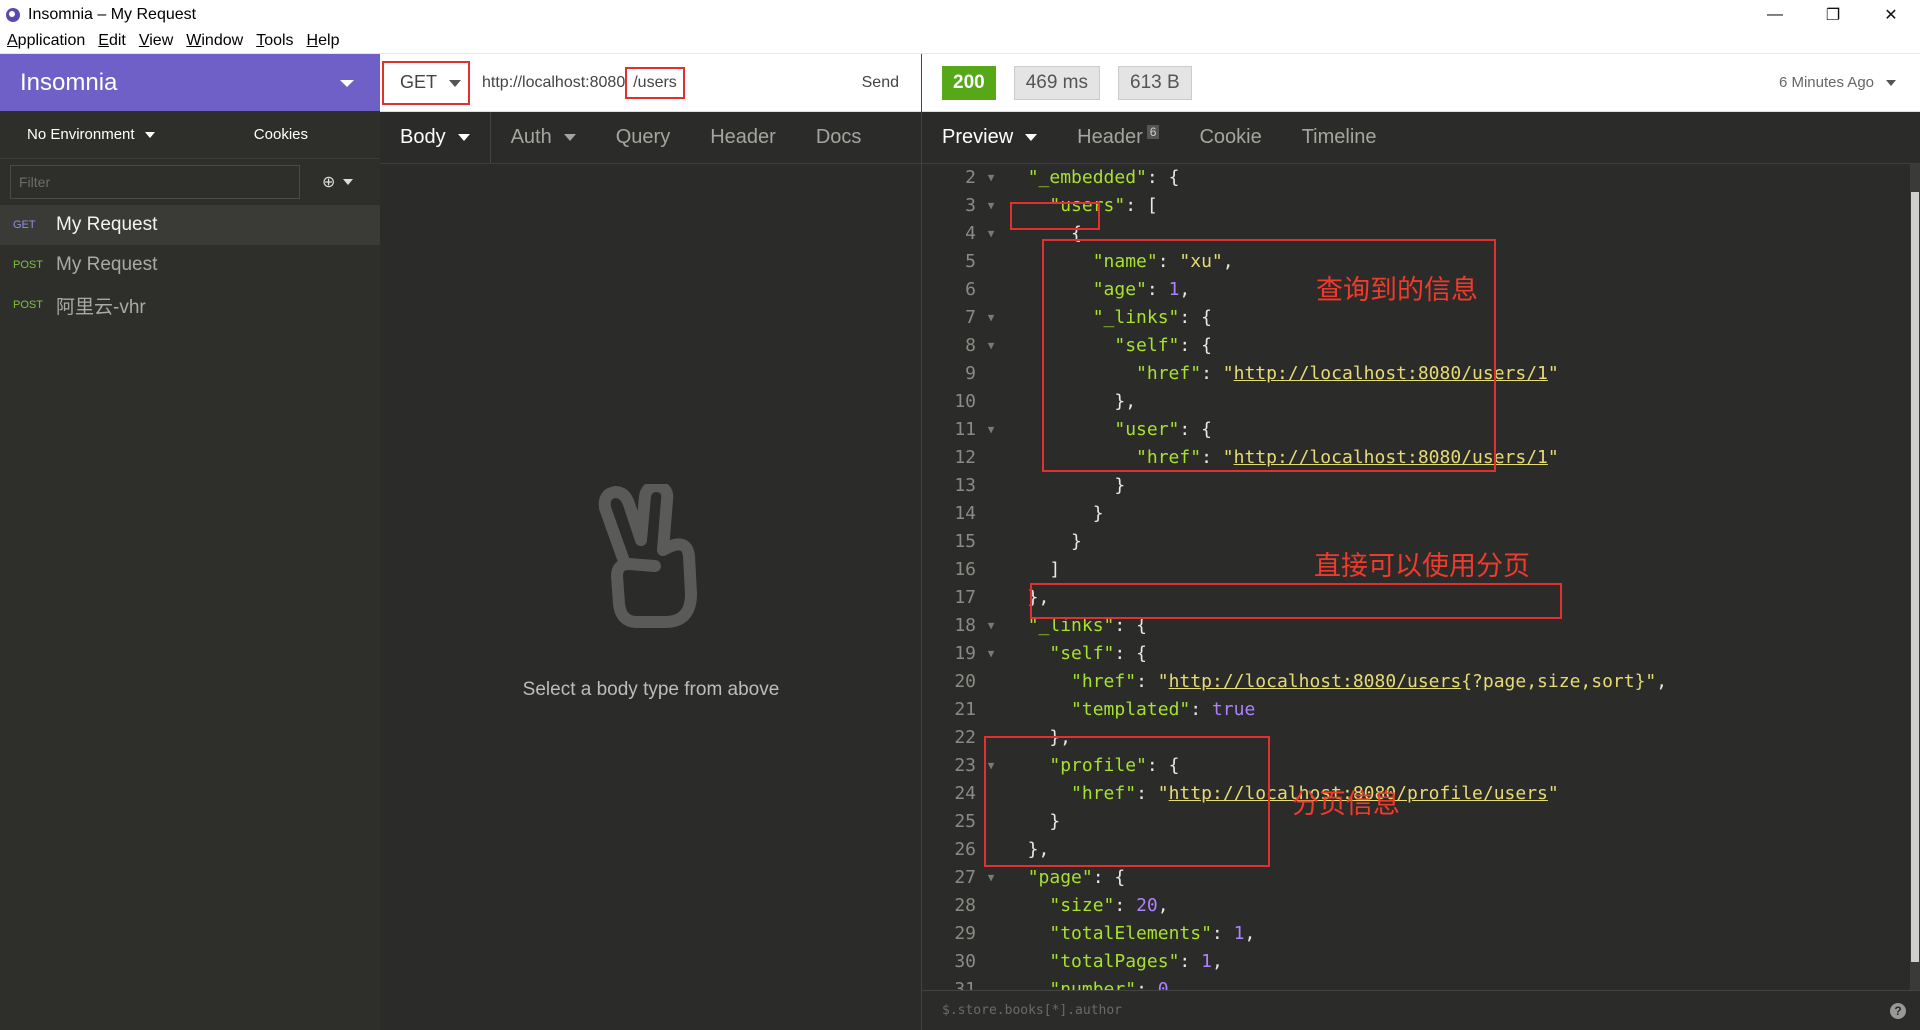 This screenshot has width=1920, height=1030. Describe the element at coordinates (970, 205) in the screenshot. I see `line-number: 3` at that location.